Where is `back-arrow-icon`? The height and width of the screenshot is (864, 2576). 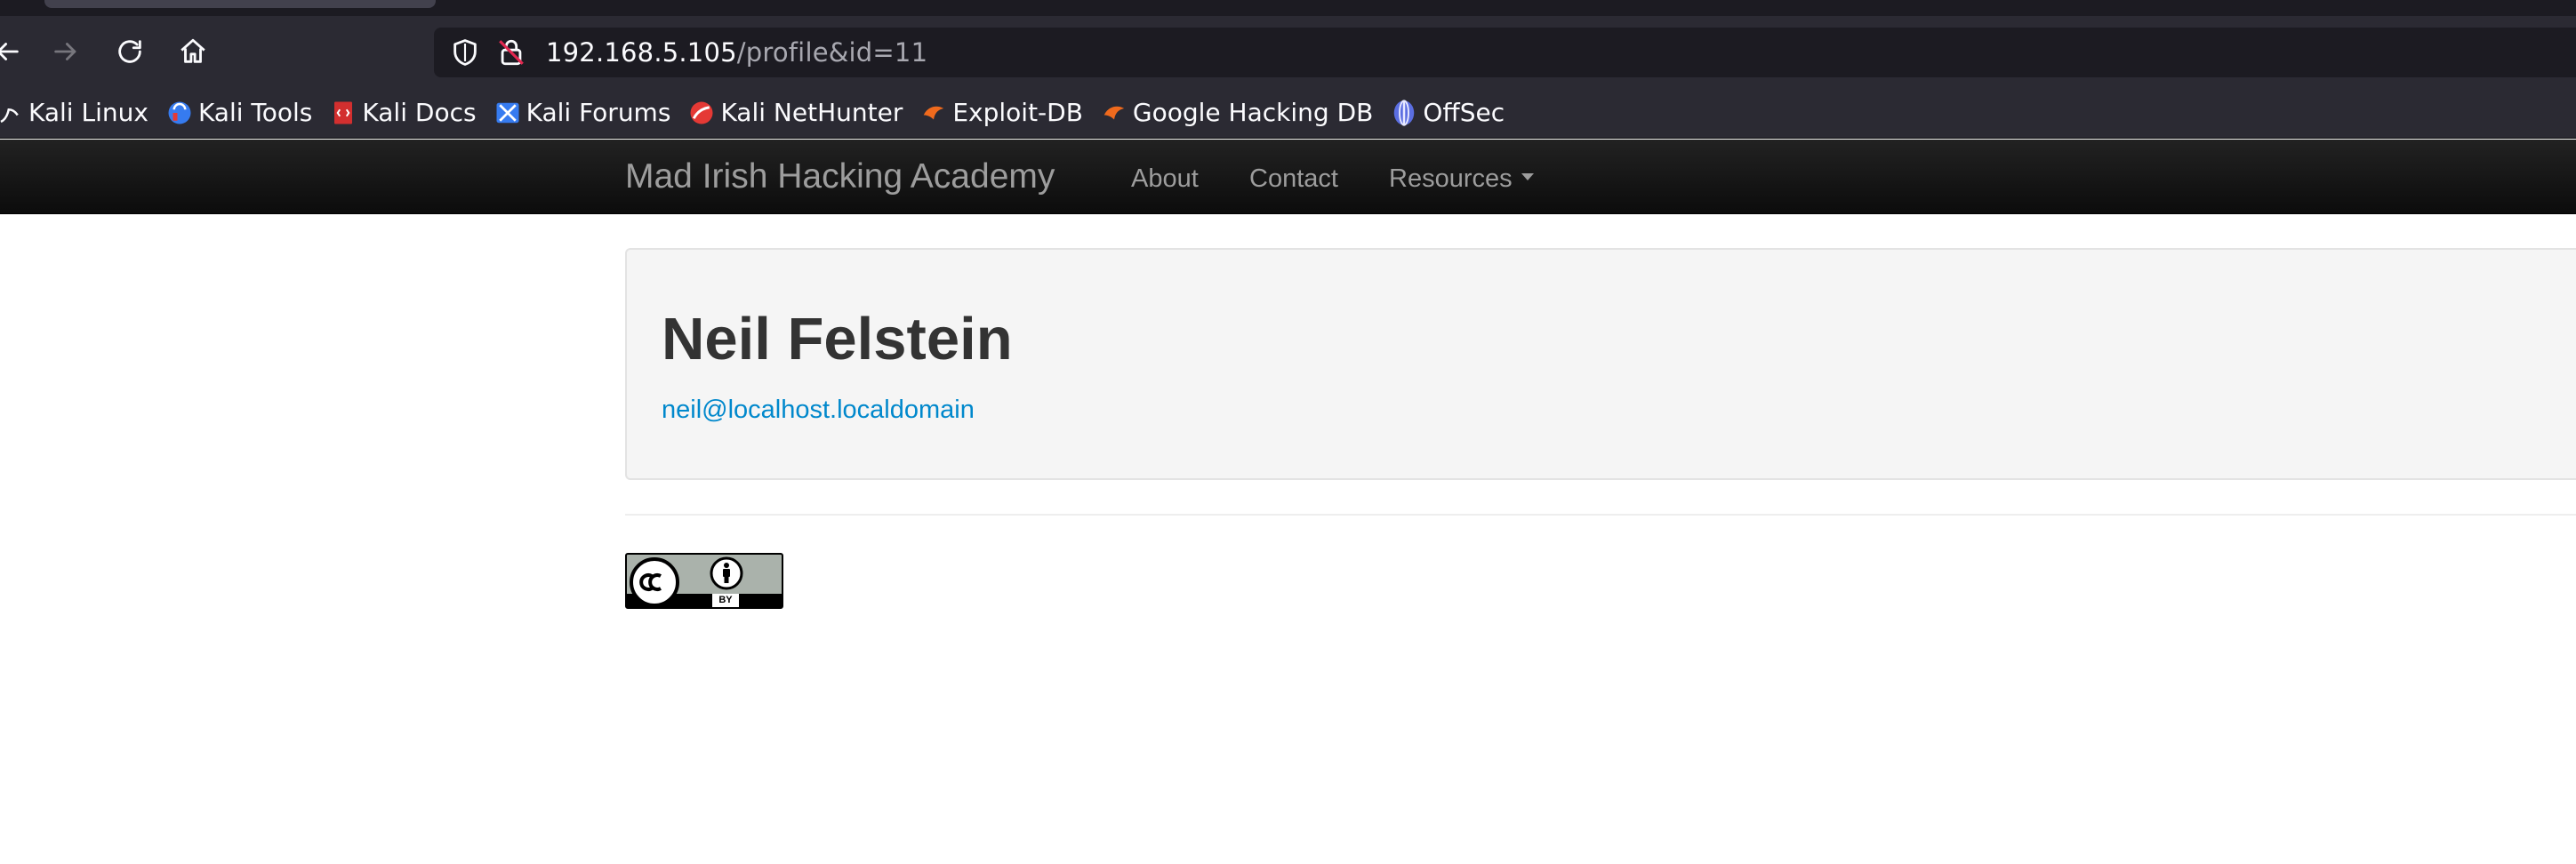 back-arrow-icon is located at coordinates (9, 51).